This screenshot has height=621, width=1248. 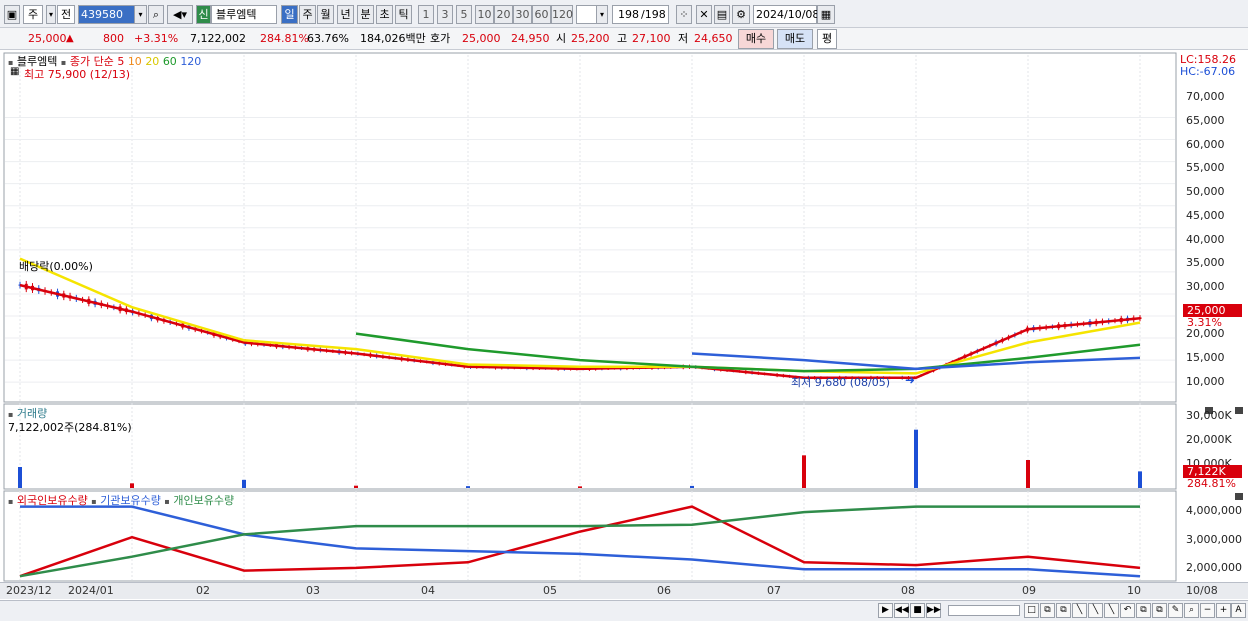 What do you see at coordinates (1204, 322) in the screenshot?
I see `last-pct-tag: 3.31%` at bounding box center [1204, 322].